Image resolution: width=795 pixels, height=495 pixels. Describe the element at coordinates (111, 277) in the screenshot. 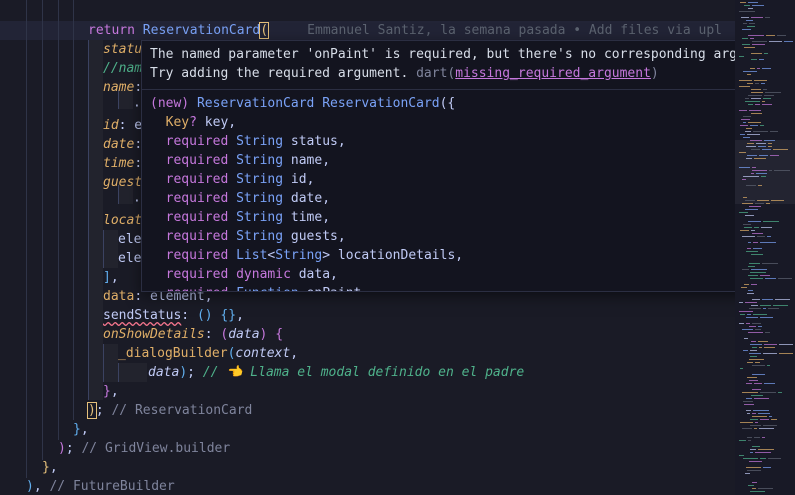

I see `code-line-list-close: ],` at that location.